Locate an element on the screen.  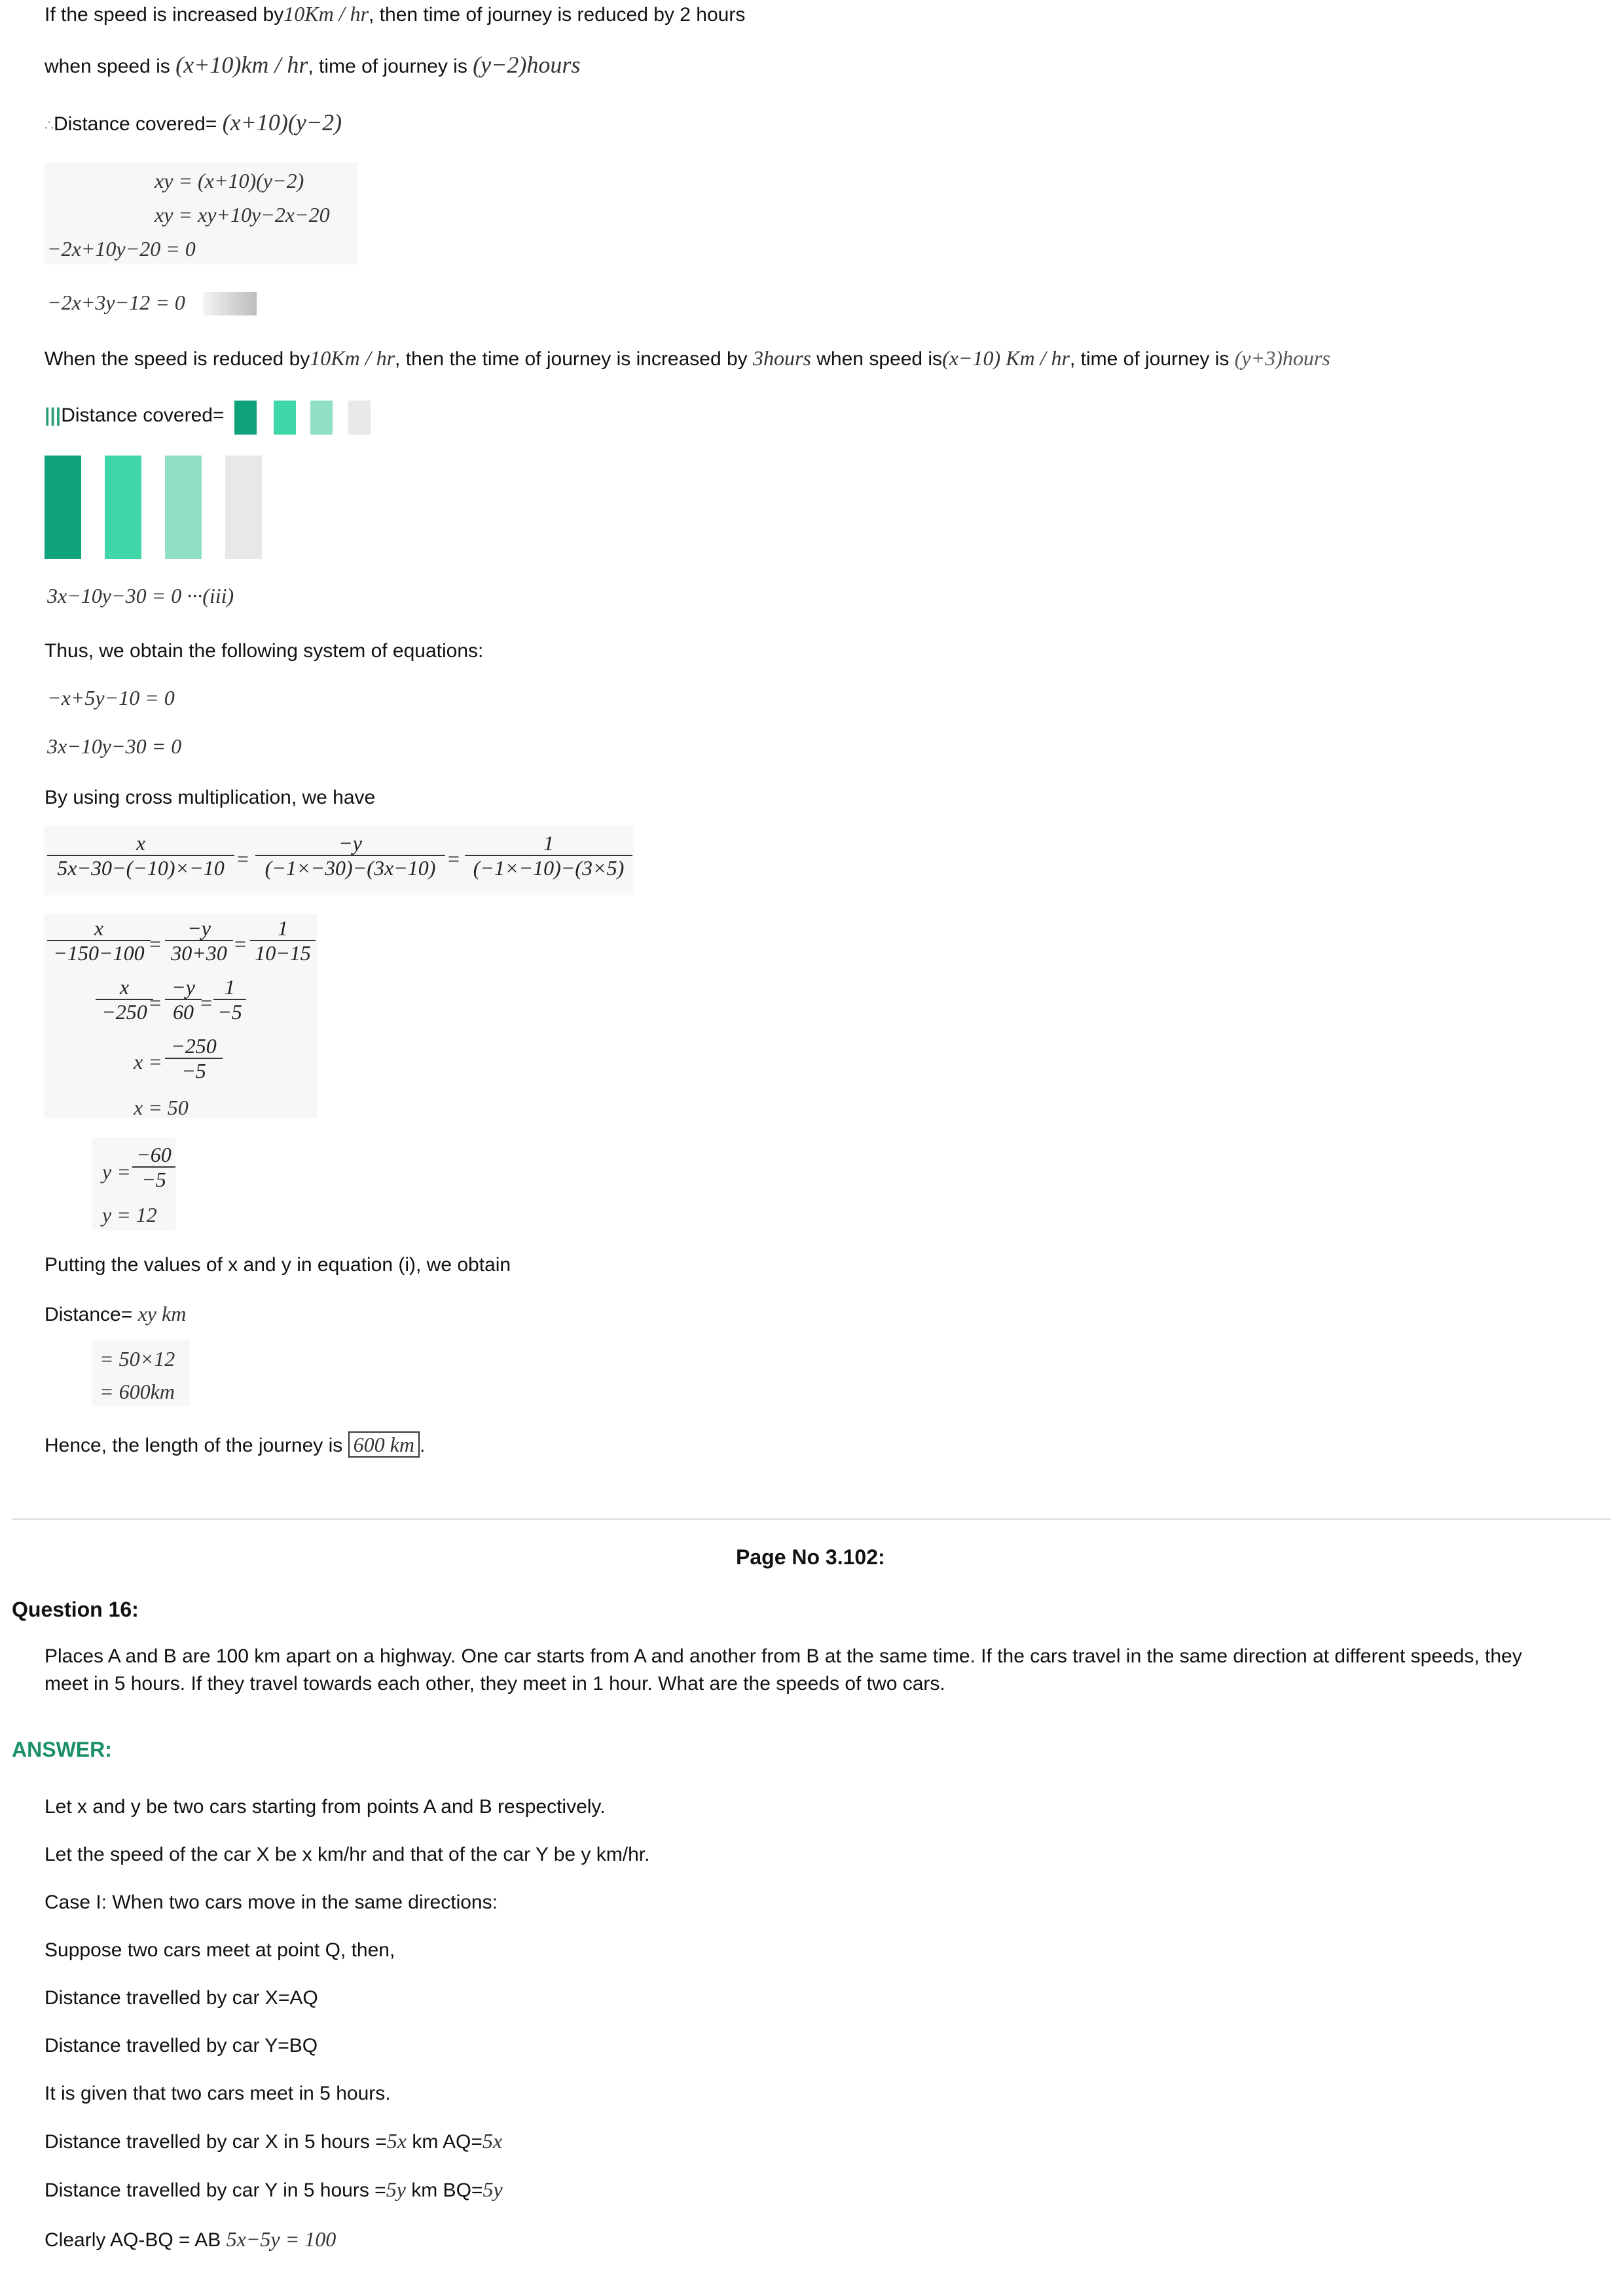
fraction: 1 (−1×−10)−(3×5) is located at coordinates (548, 856).